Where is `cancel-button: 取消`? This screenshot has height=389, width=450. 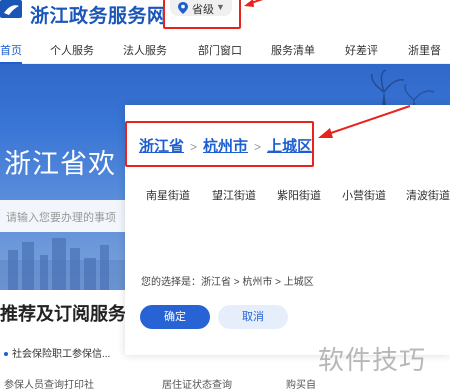 cancel-button: 取消 is located at coordinates (253, 317).